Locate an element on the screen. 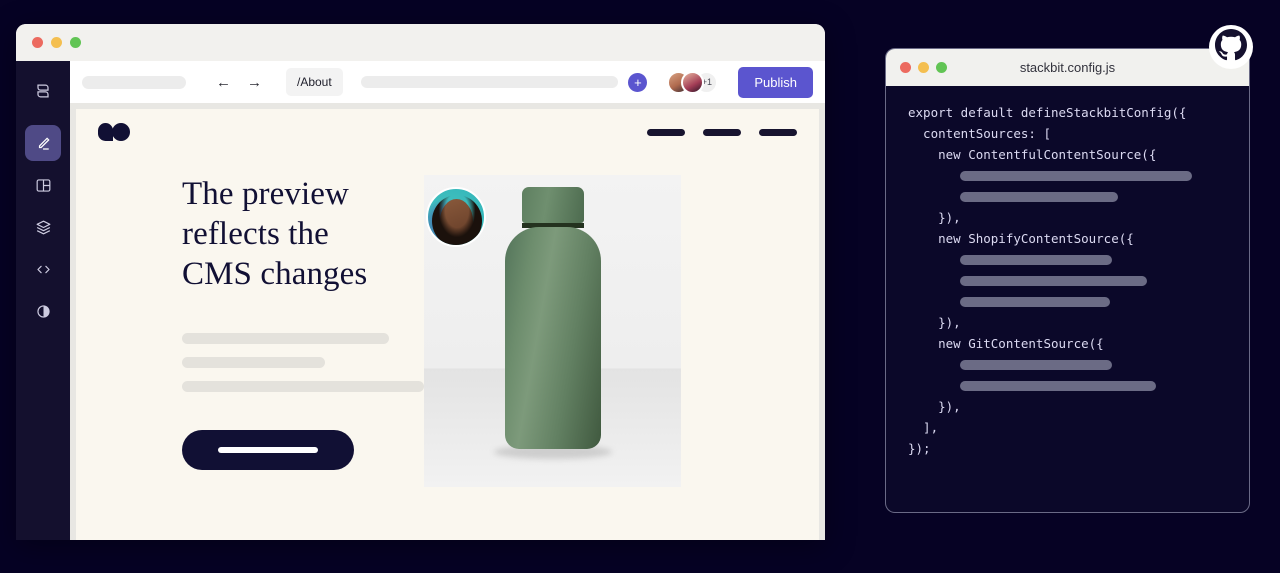 Image resolution: width=1280 pixels, height=573 pixels. navigation-arrows: ← → is located at coordinates (239, 82).